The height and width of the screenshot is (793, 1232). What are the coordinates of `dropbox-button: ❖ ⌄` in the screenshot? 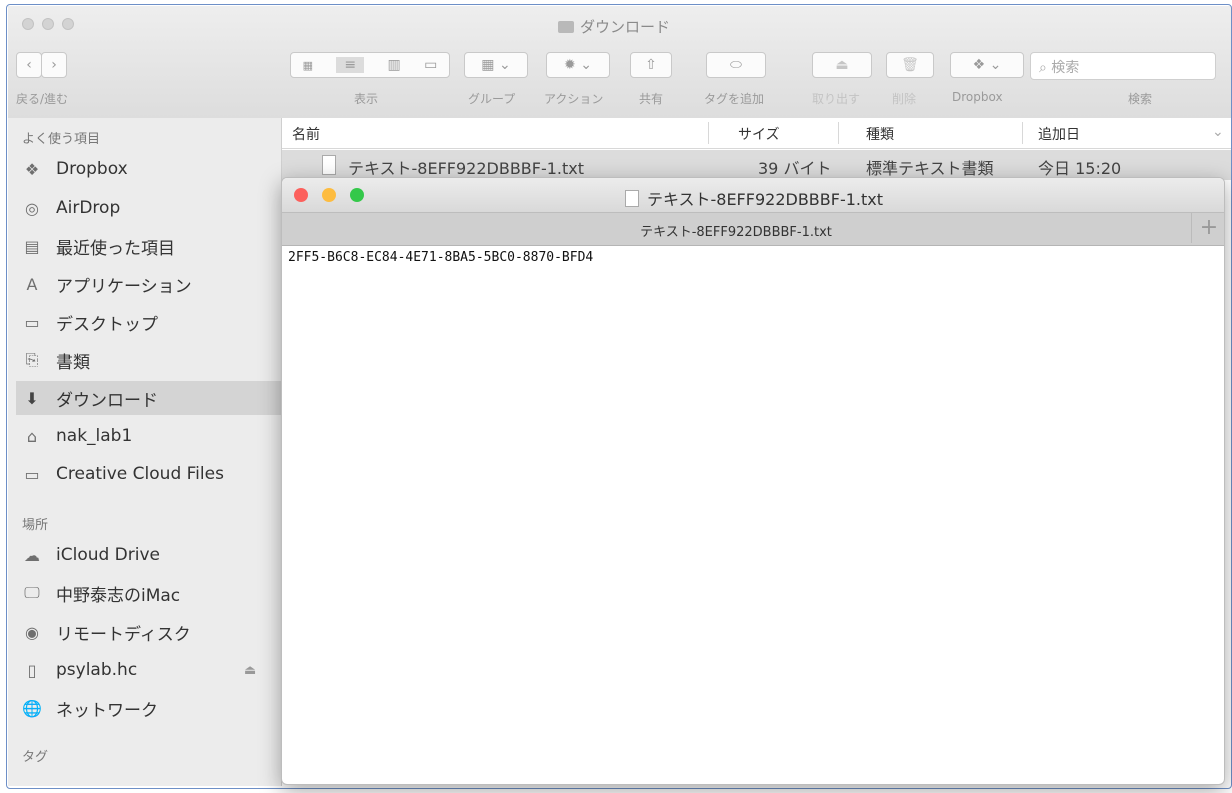 It's located at (987, 65).